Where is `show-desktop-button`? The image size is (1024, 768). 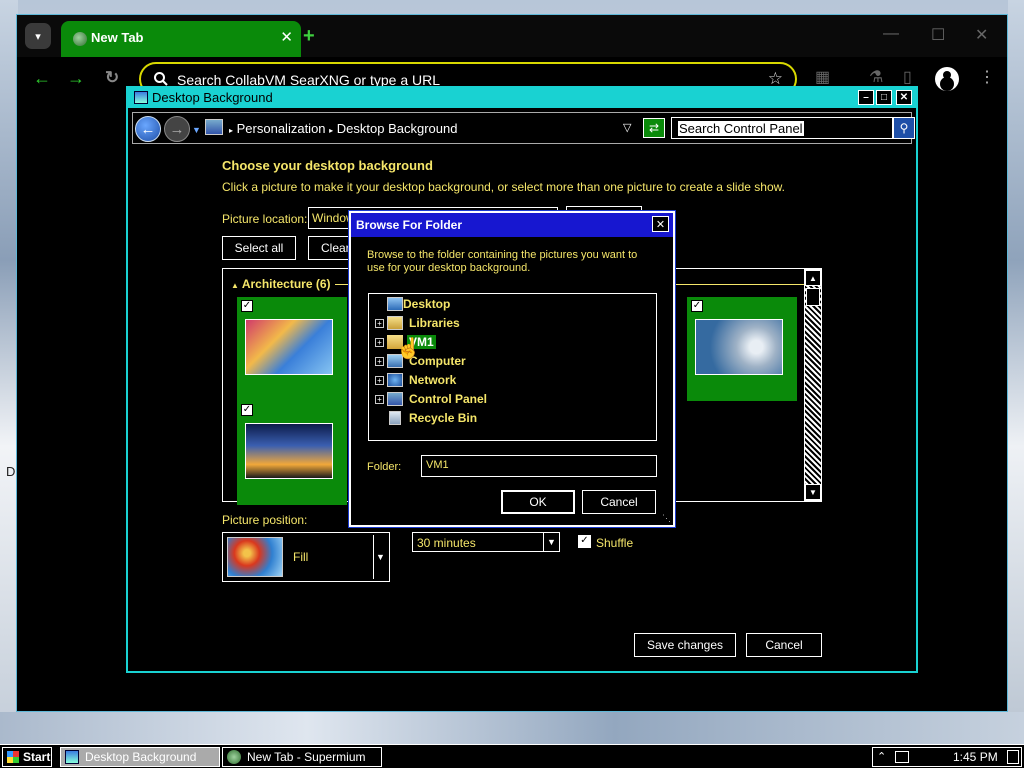 show-desktop-button is located at coordinates (1013, 757).